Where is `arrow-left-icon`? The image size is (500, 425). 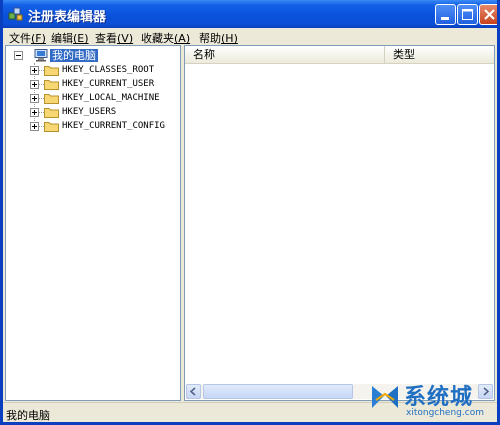 arrow-left-icon is located at coordinates (192, 391).